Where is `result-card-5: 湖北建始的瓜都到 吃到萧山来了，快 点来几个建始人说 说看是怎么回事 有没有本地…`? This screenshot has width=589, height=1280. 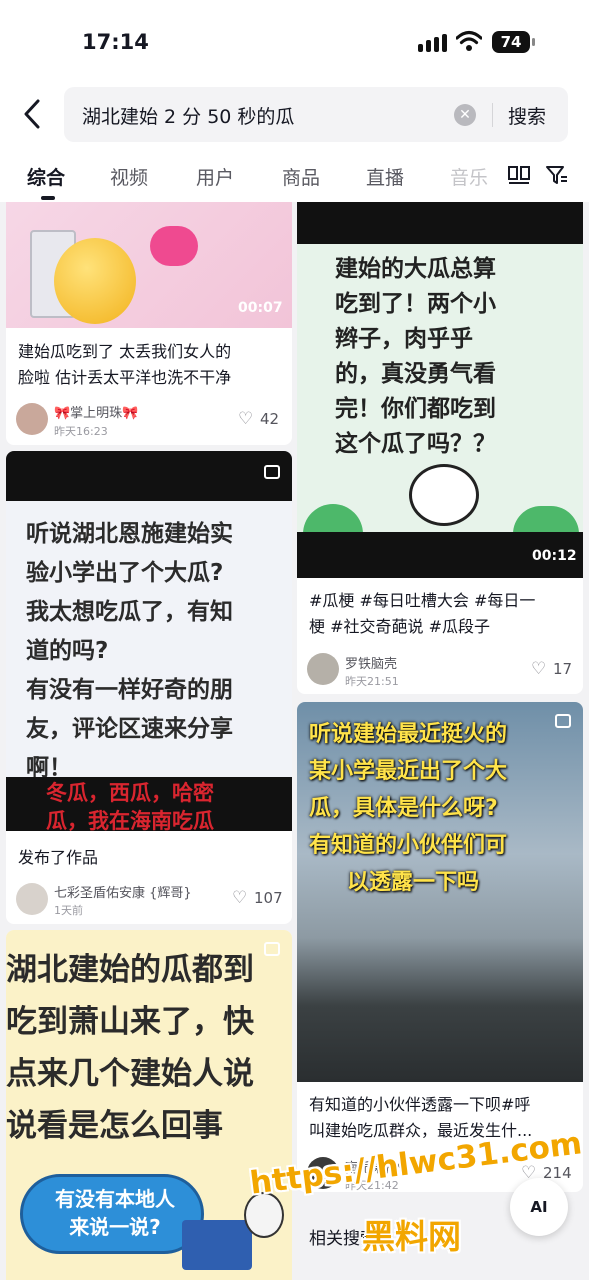 result-card-5: 湖北建始的瓜都到 吃到萧山来了，快 点来几个建始人说 说看是怎么回事 有没有本地… is located at coordinates (149, 1105).